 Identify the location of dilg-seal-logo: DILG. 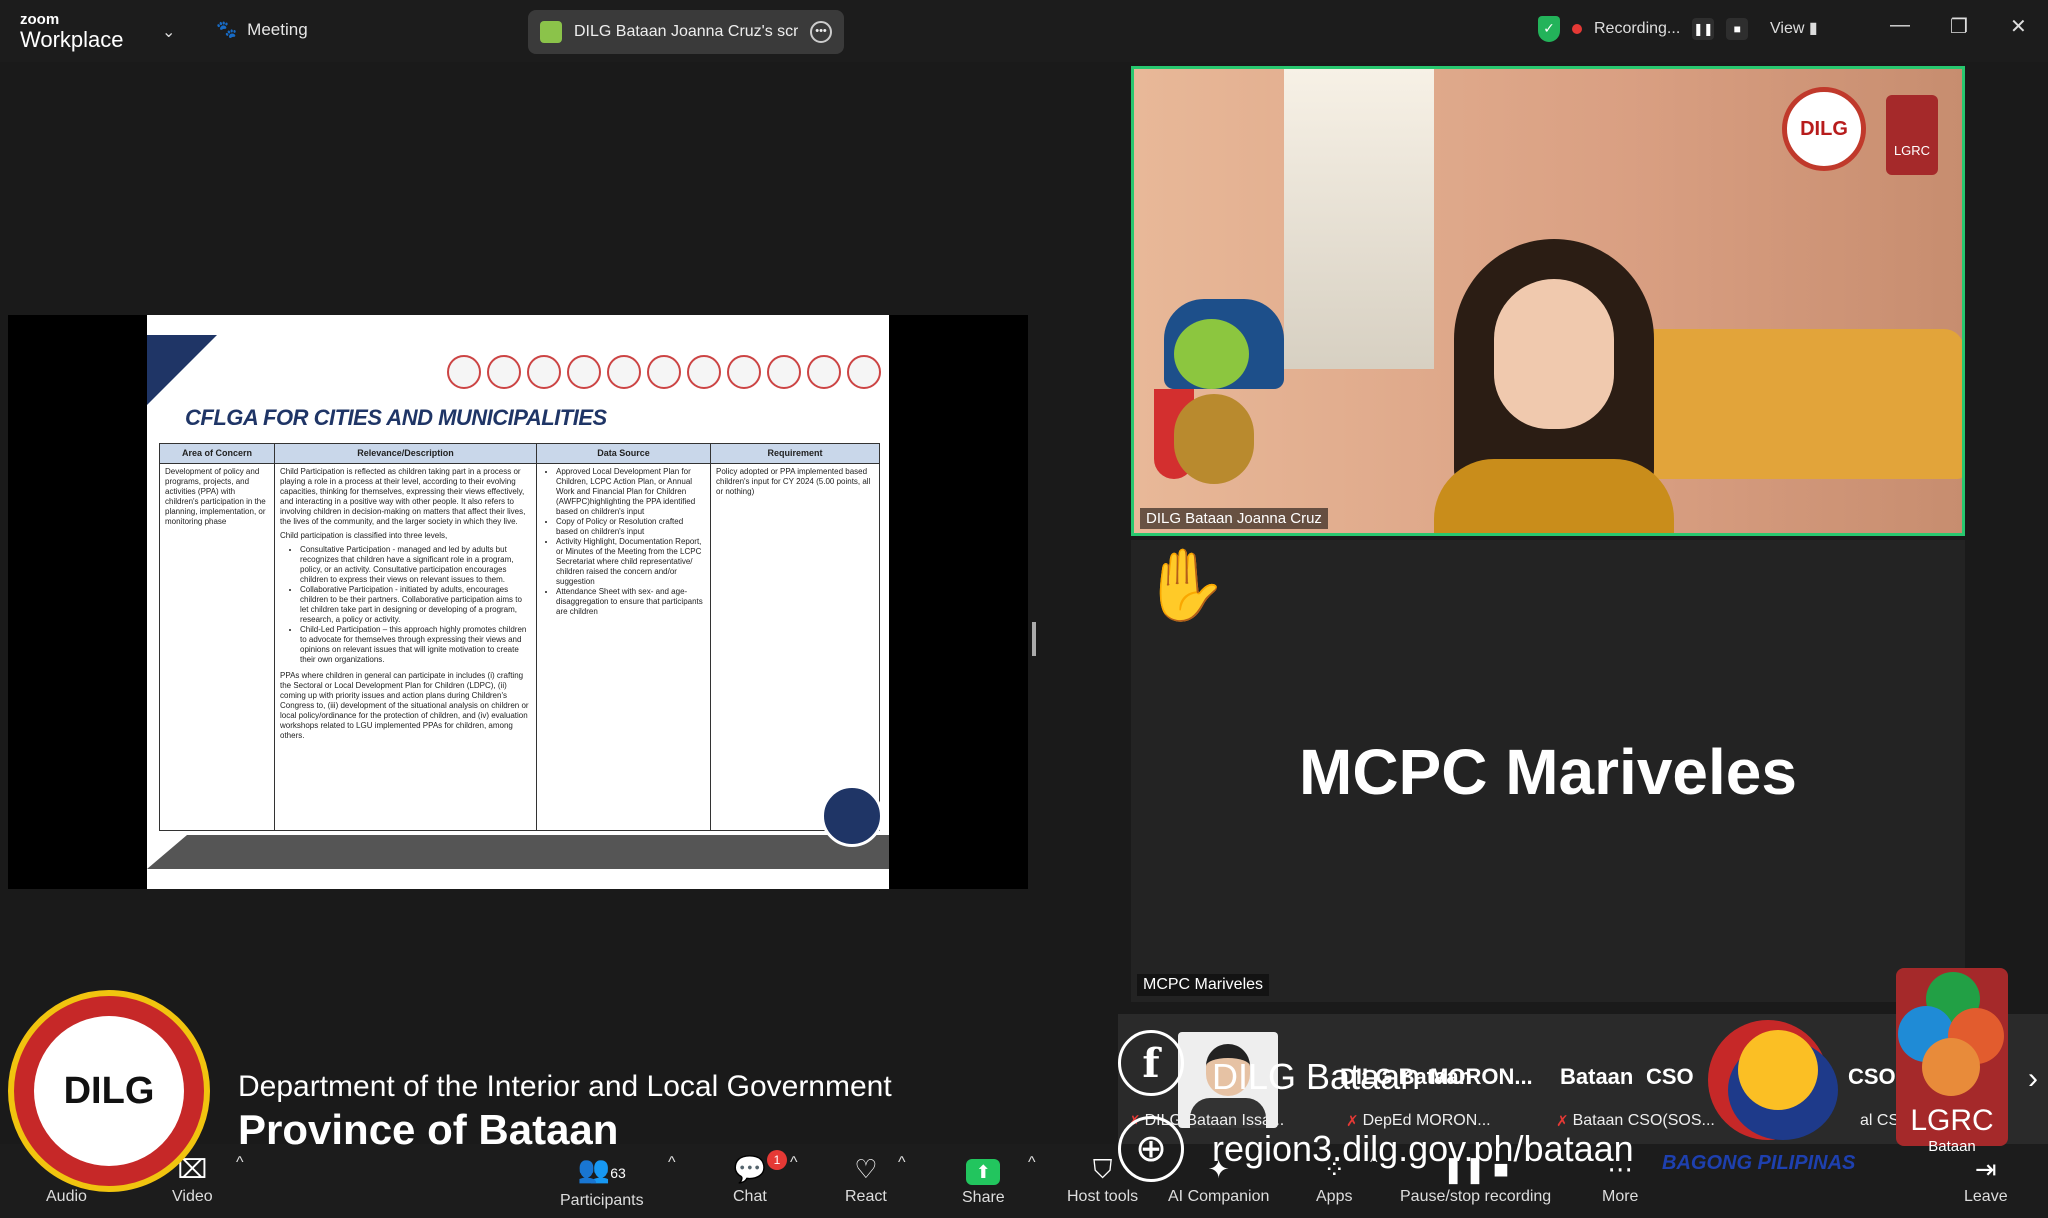
(109, 1091).